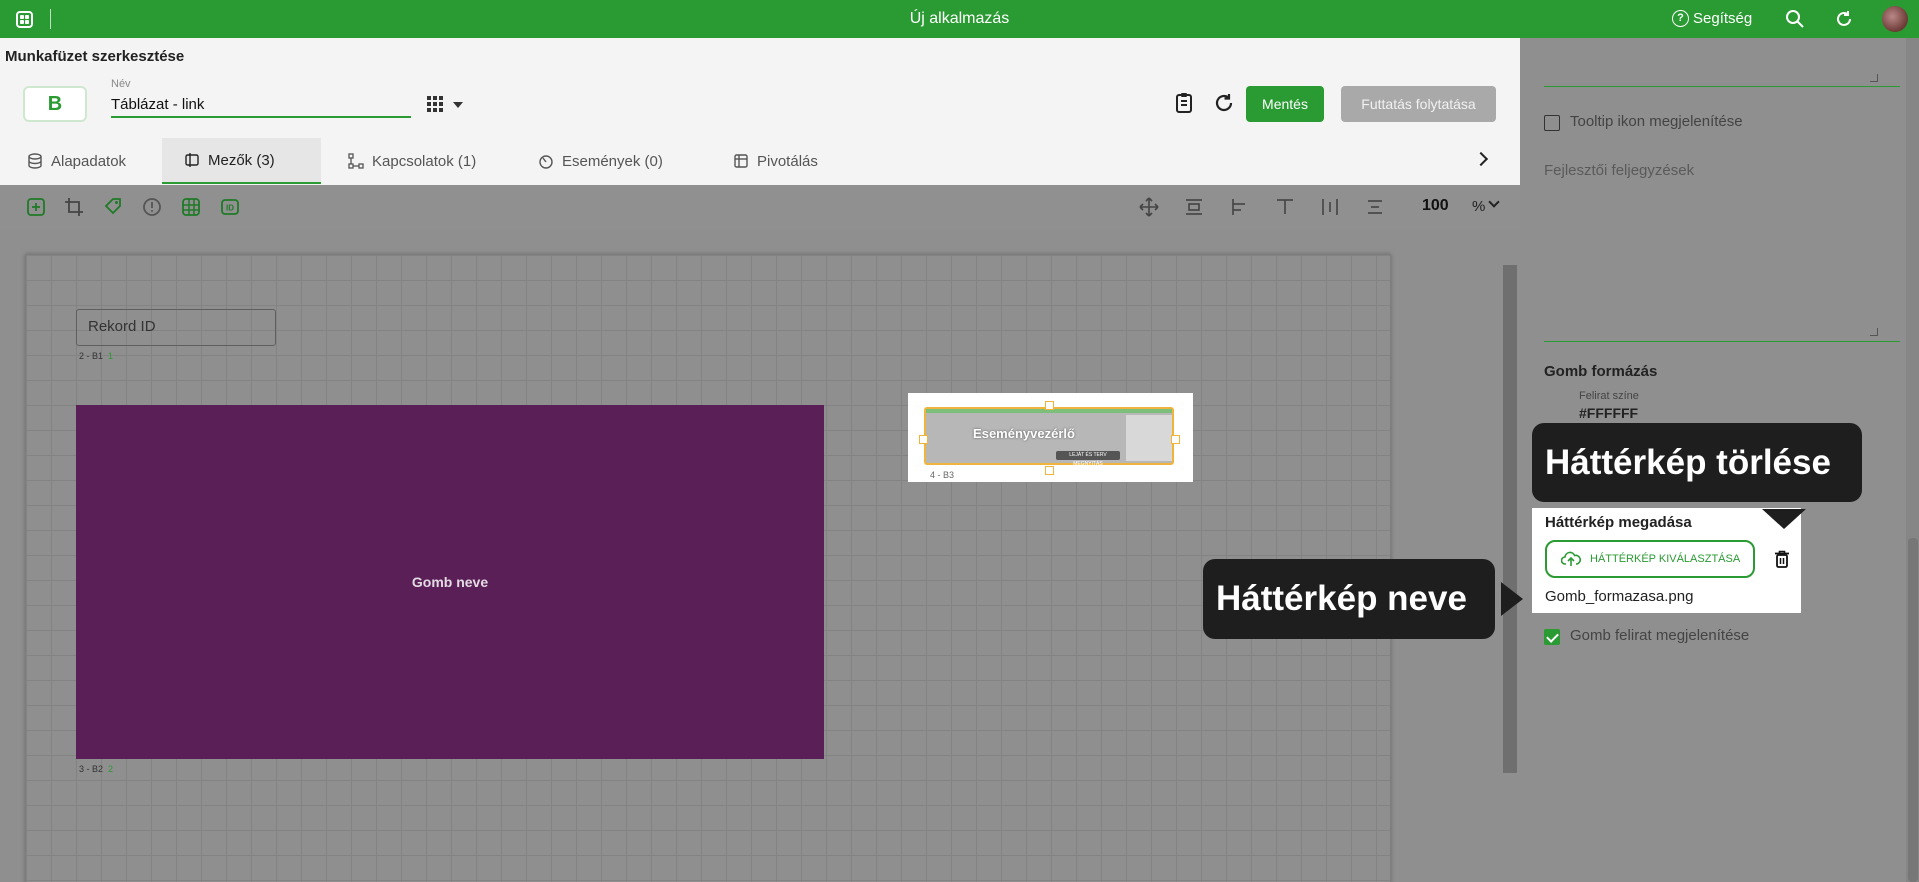 The height and width of the screenshot is (882, 1919). I want to click on field-position-label: 4 - B3, so click(942, 475).